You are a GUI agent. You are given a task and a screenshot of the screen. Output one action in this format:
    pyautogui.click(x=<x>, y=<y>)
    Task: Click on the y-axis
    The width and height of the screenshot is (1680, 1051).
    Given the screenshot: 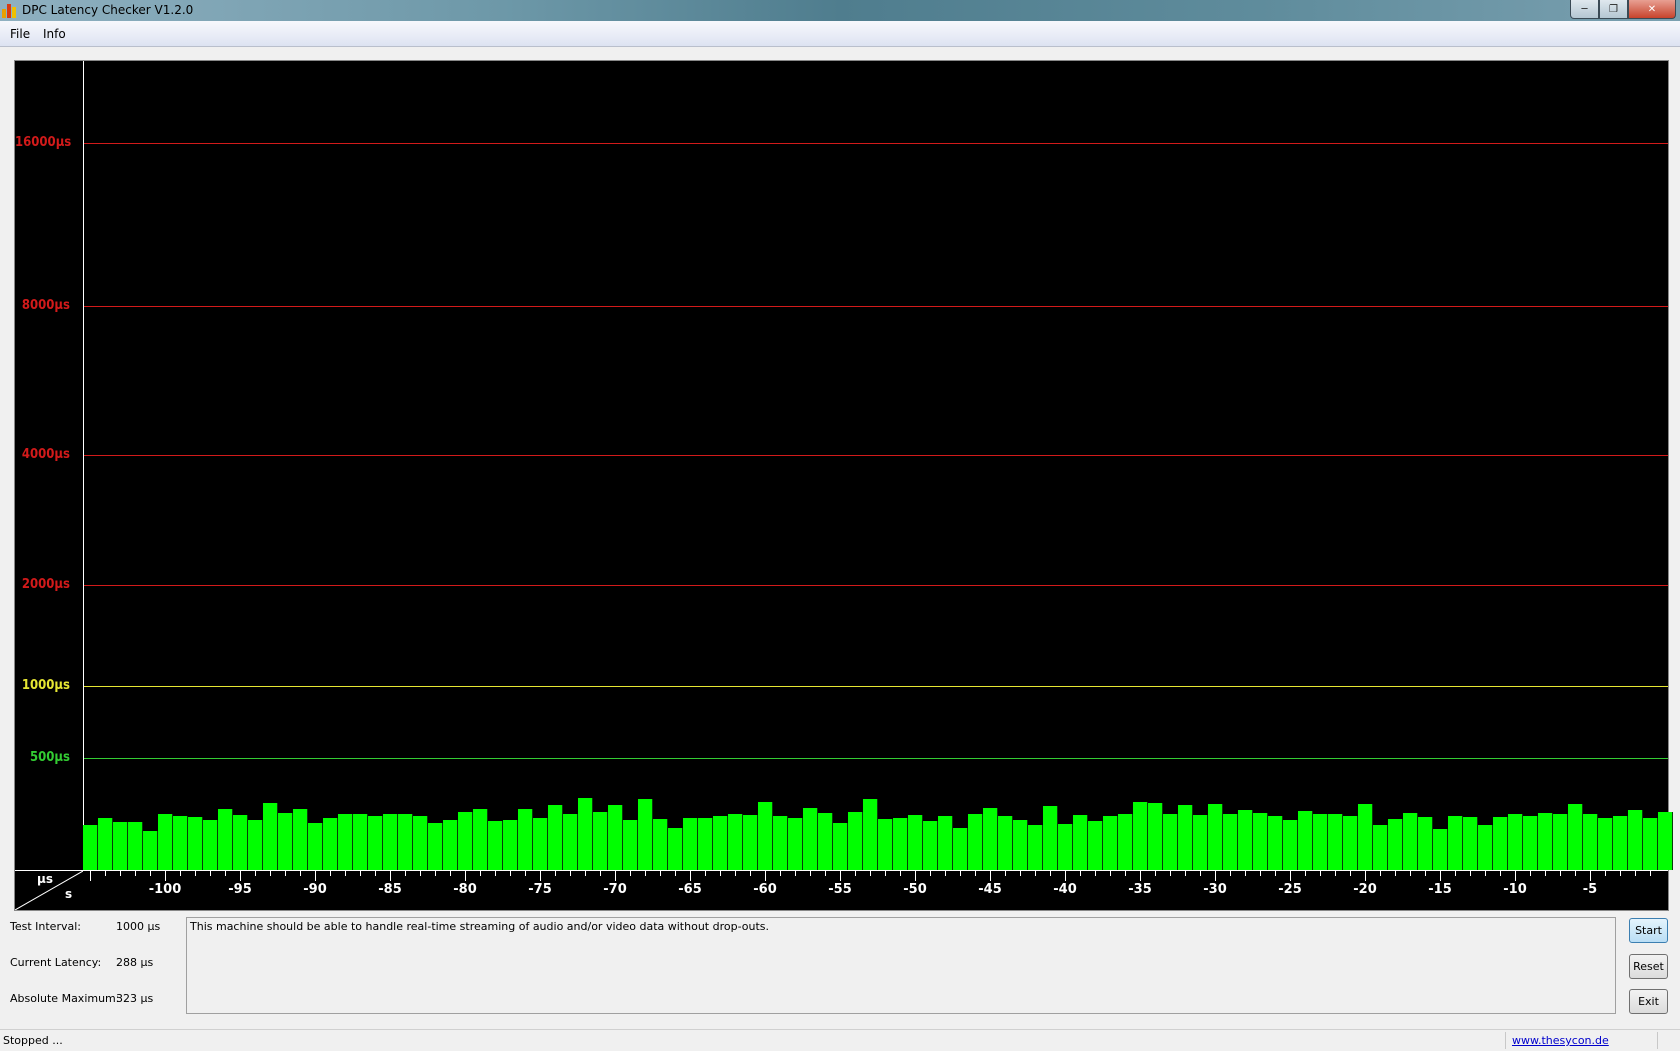 What is the action you would take?
    pyautogui.click(x=83, y=466)
    